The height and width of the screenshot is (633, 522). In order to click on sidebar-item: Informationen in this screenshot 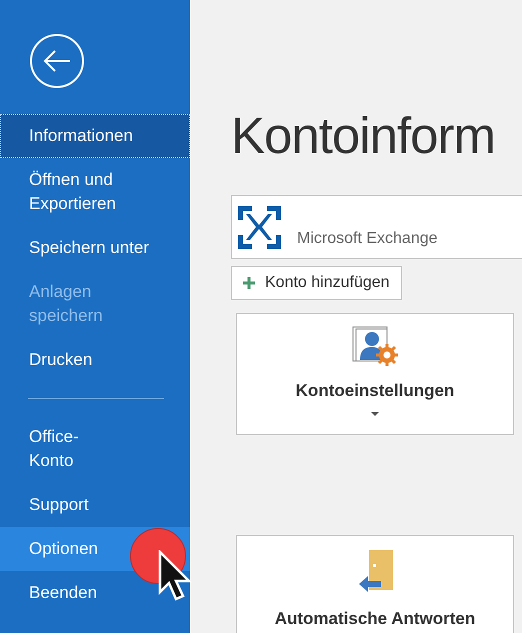, I will do `click(95, 136)`.